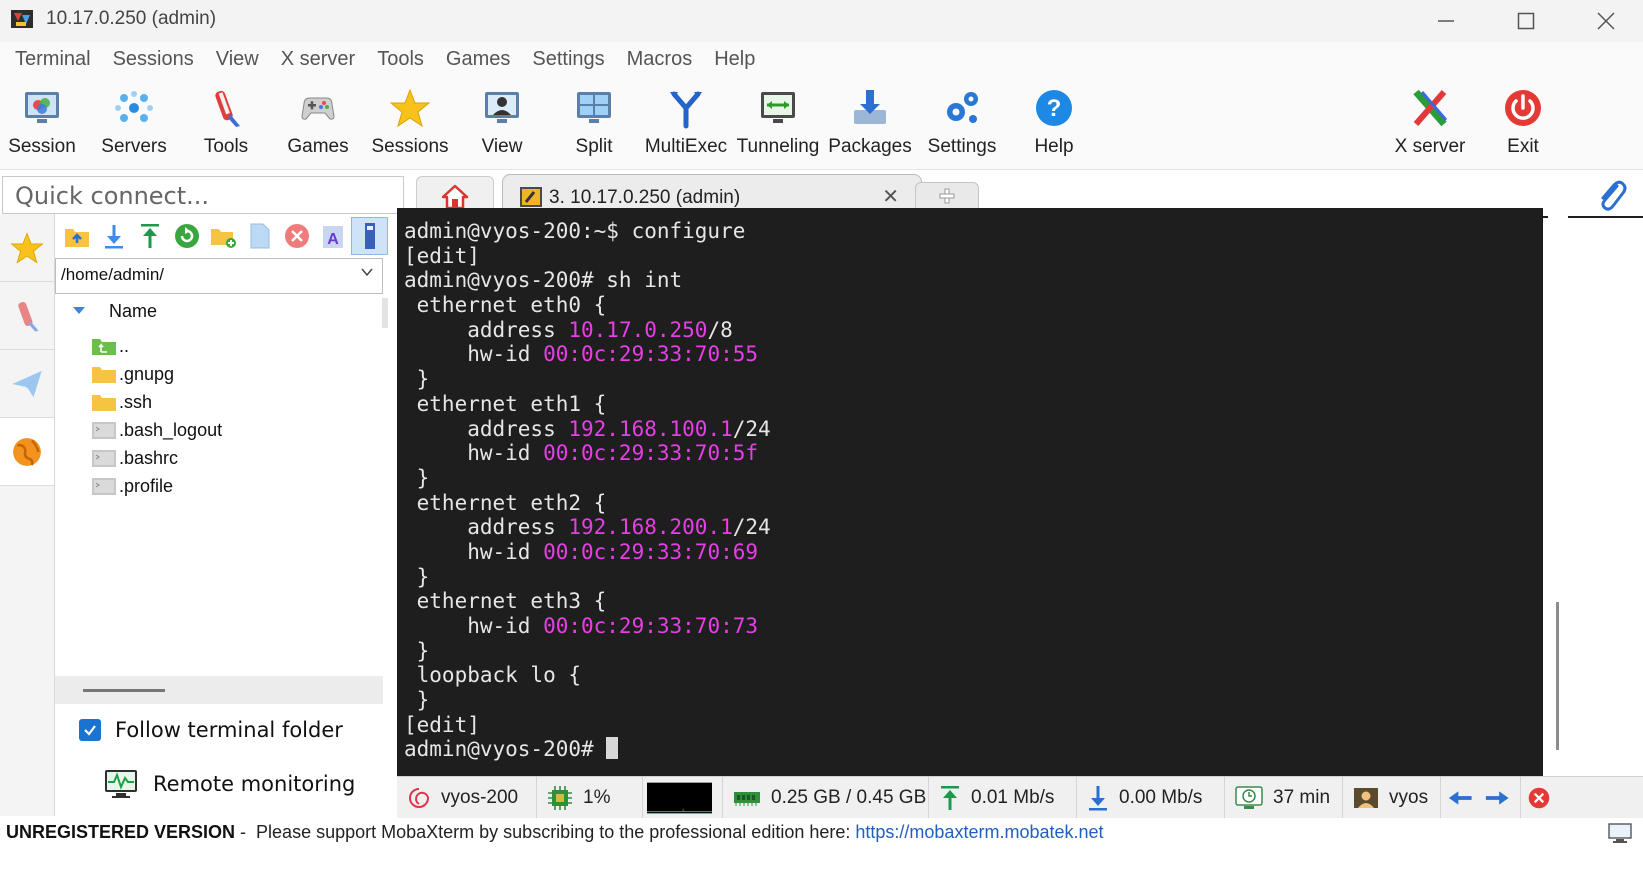  What do you see at coordinates (27, 384) in the screenshot?
I see `sidebar-tab-macros` at bounding box center [27, 384].